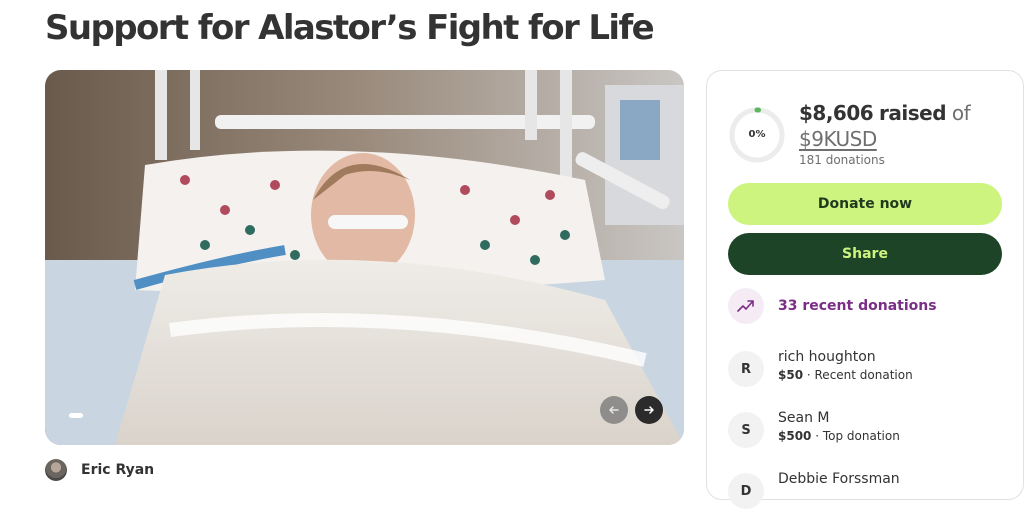 The height and width of the screenshot is (509, 1024). What do you see at coordinates (838, 139) in the screenshot?
I see `goal-amount: $9KUSD` at bounding box center [838, 139].